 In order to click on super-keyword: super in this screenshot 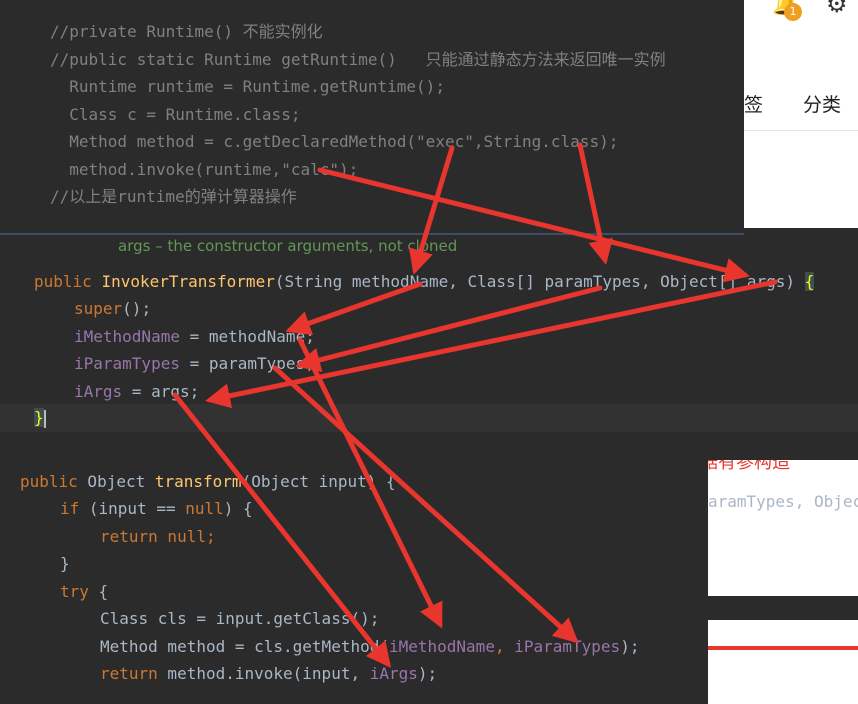, I will do `click(98, 308)`.